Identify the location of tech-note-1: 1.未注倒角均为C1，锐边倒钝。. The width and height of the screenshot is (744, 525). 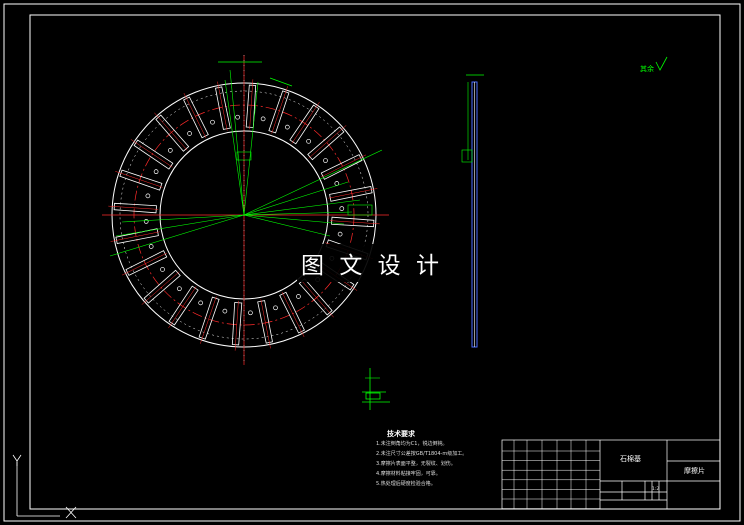
(412, 444).